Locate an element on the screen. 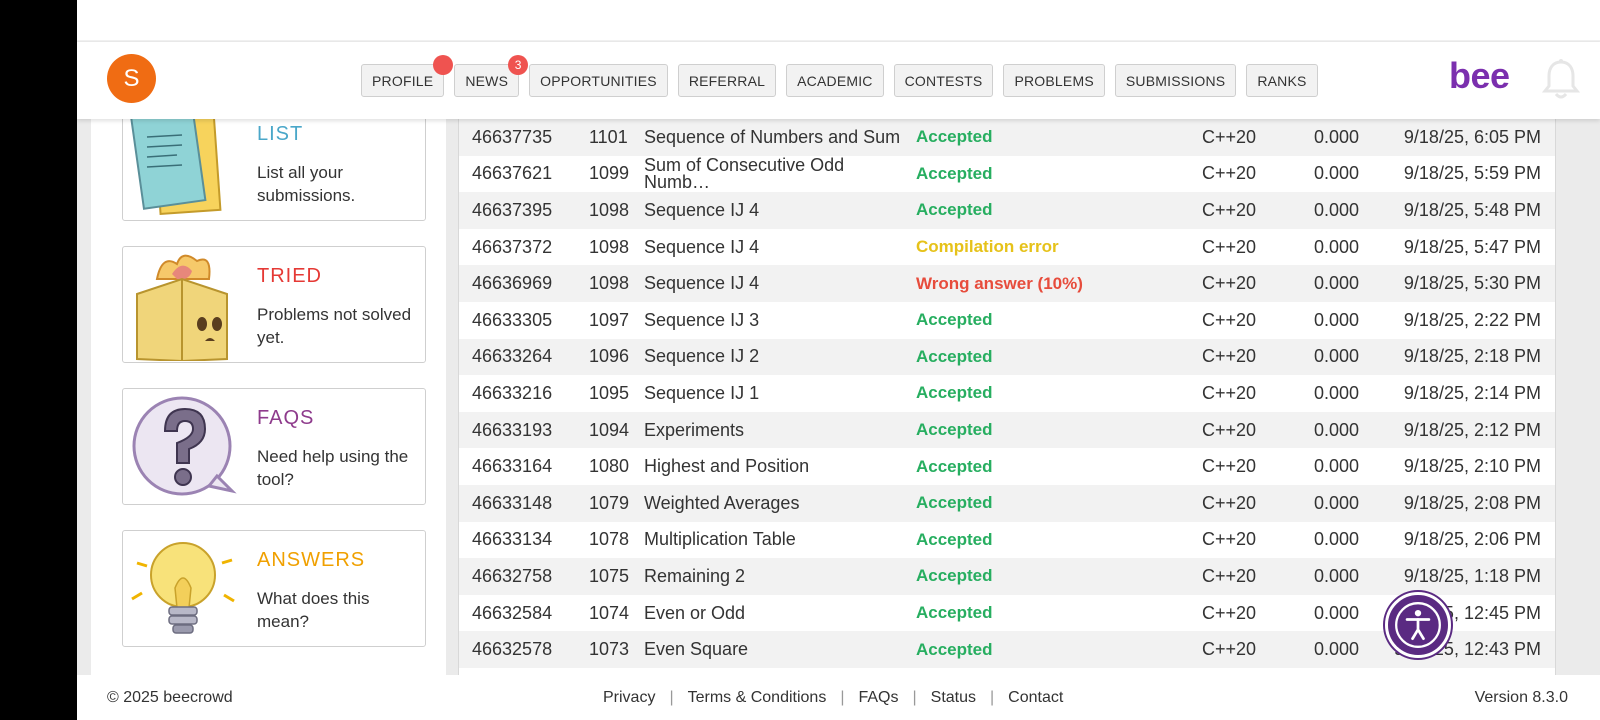 This screenshot has width=1600, height=720. submission-id: 46637735 is located at coordinates (512, 137).